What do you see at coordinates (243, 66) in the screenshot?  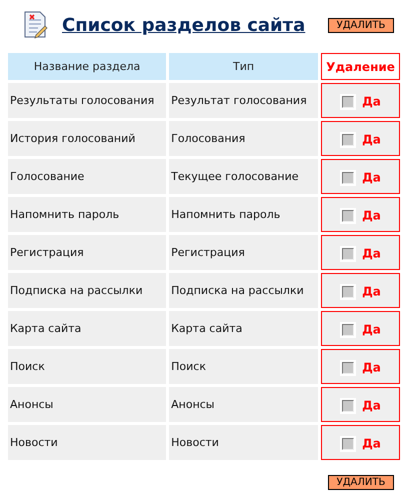 I see `column-header: Тип` at bounding box center [243, 66].